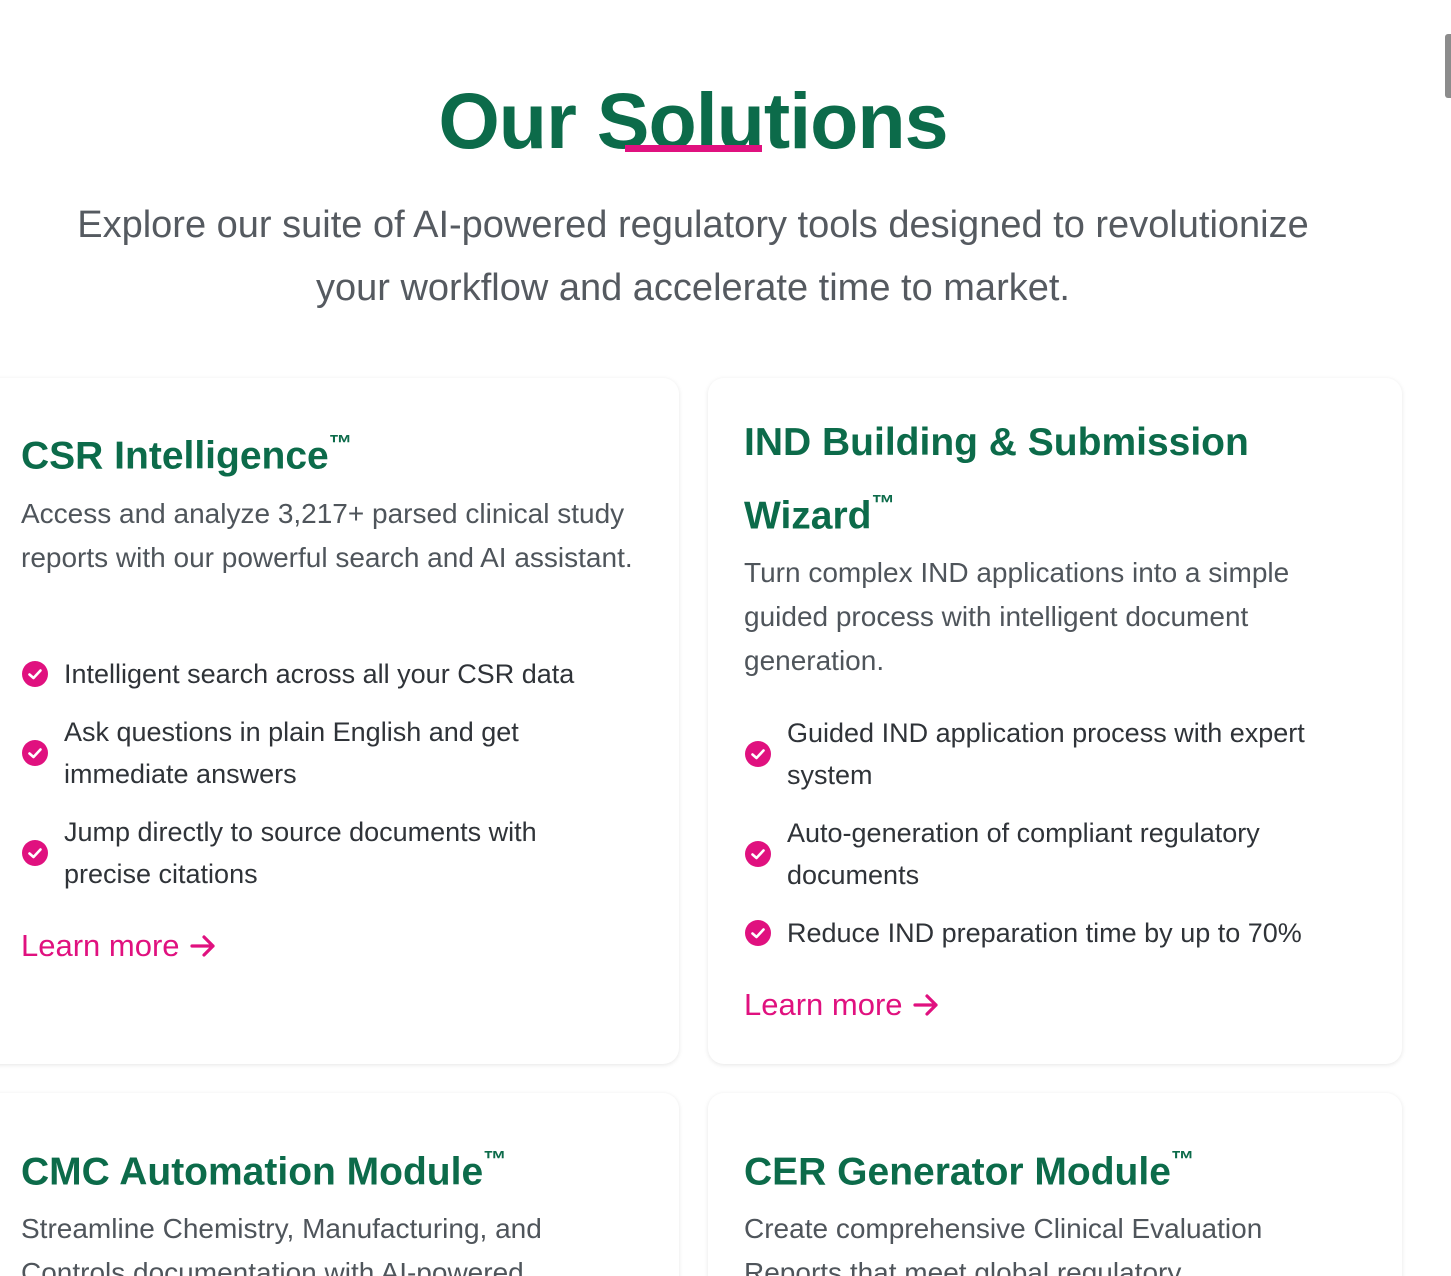 This screenshot has width=1451, height=1276. What do you see at coordinates (996, 479) in the screenshot?
I see `card-title-text: IND Building & Submission Wizard` at bounding box center [996, 479].